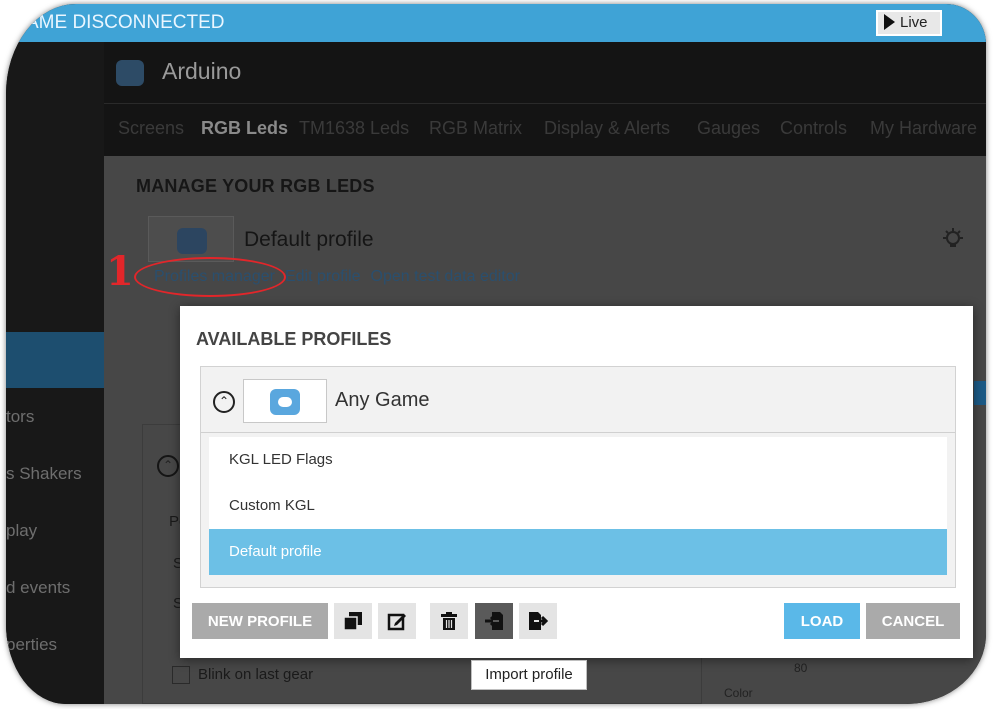 This screenshot has height=709, width=993. Describe the element at coordinates (125, 22) in the screenshot. I see `connection-status: AME DISCONNECTED` at that location.